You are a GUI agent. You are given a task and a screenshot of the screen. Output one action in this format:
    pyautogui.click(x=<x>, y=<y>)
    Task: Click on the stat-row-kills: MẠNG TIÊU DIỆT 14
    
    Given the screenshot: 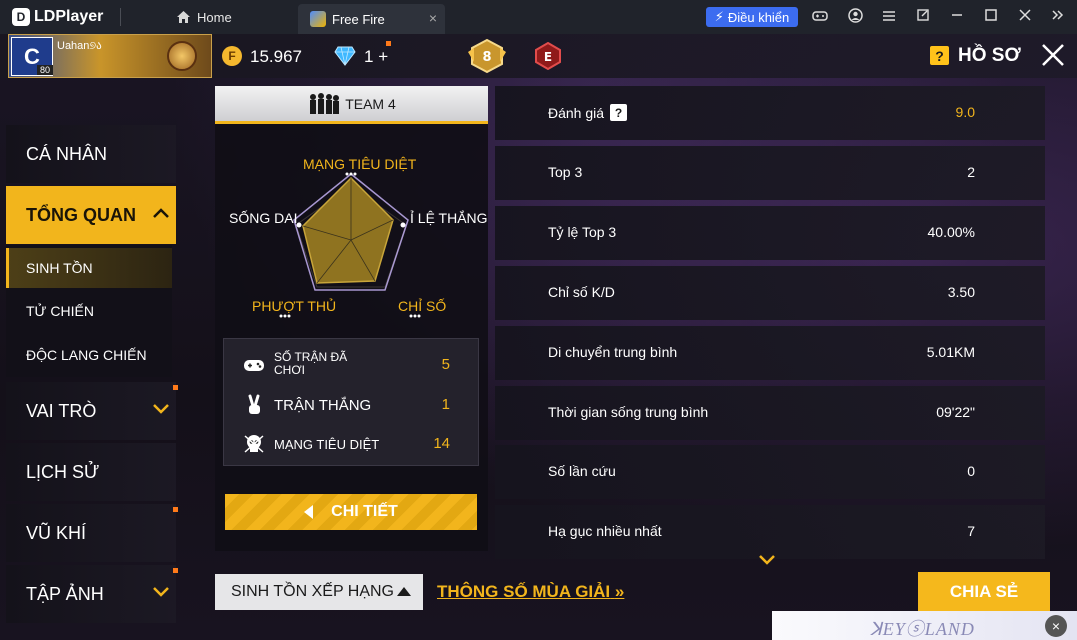 What is the action you would take?
    pyautogui.click(x=352, y=444)
    